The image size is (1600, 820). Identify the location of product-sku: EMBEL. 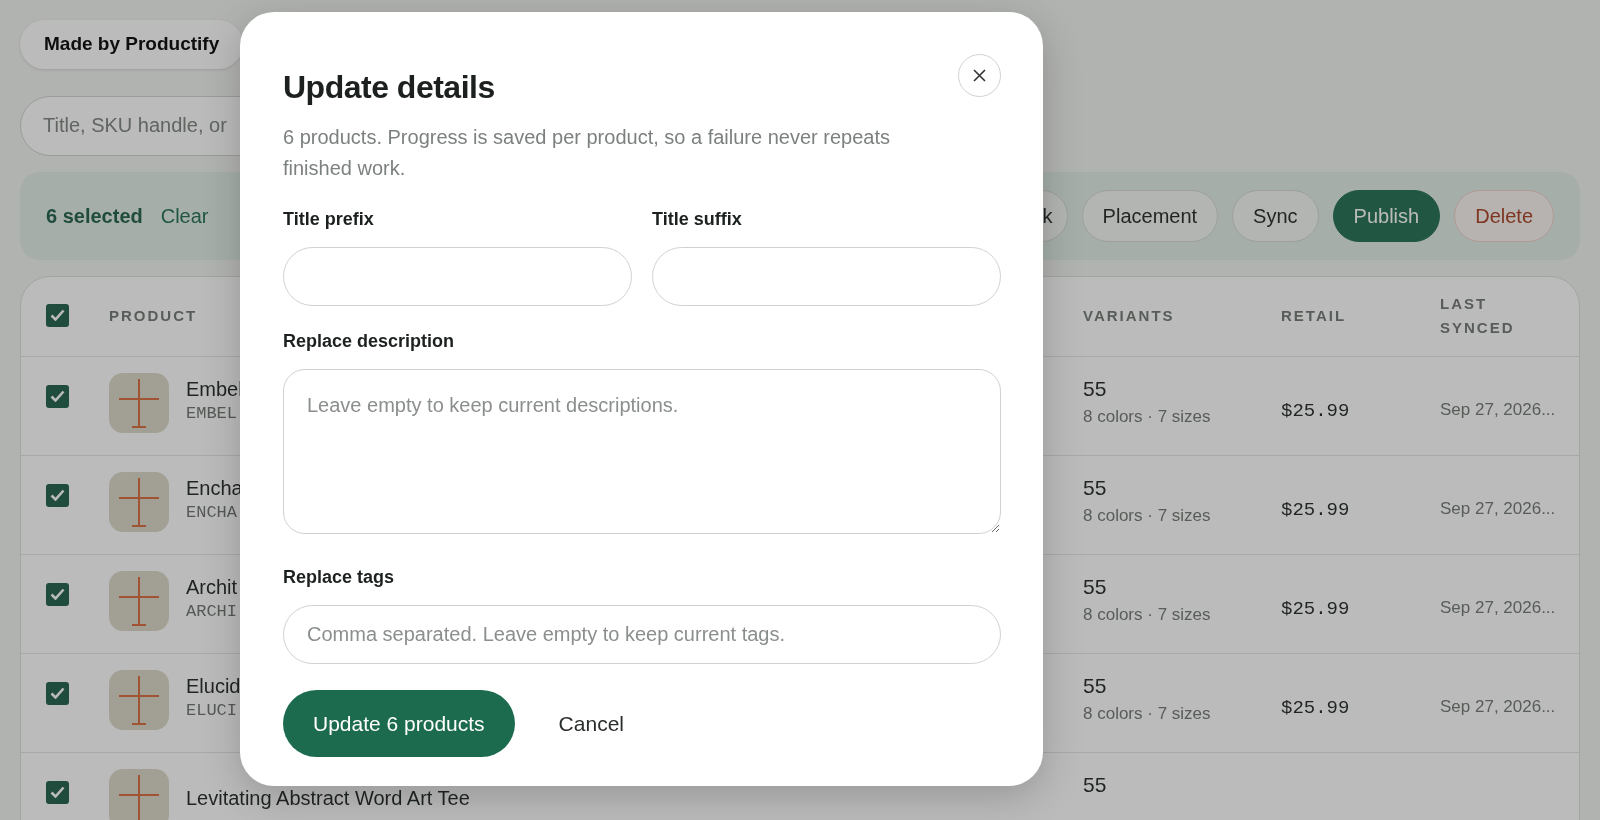
(212, 414).